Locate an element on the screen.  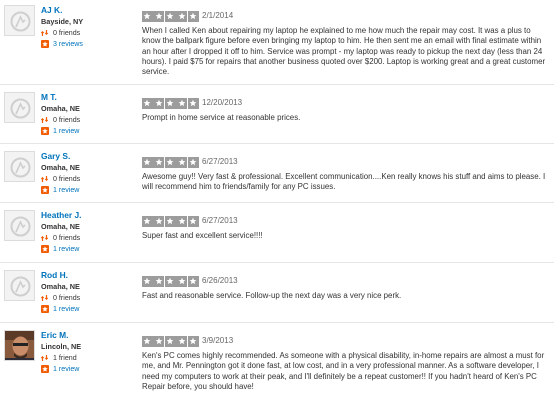
reviewer-name: Gary S. is located at coordinates (55, 156).